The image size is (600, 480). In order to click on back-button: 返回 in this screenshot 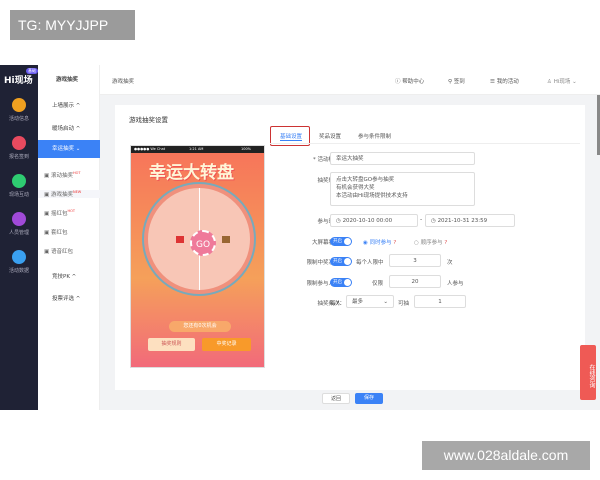, I will do `click(336, 398)`.